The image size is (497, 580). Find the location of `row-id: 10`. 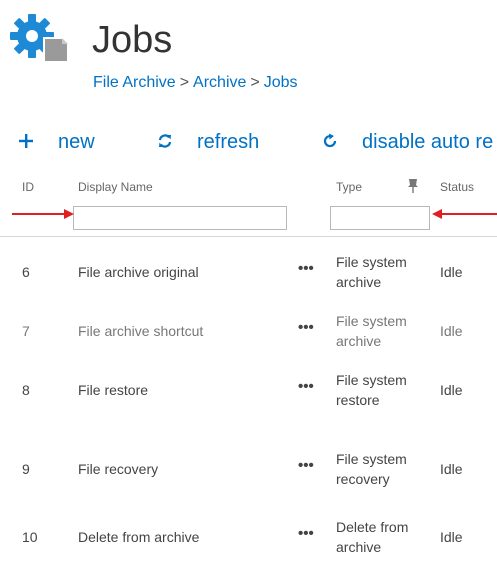

row-id: 10 is located at coordinates (30, 537).